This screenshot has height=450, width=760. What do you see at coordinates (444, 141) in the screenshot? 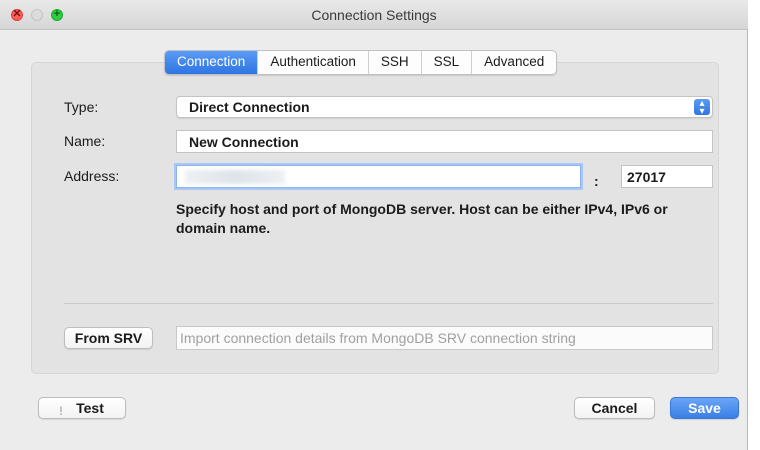
I see `connection-name-input: New Connection` at bounding box center [444, 141].